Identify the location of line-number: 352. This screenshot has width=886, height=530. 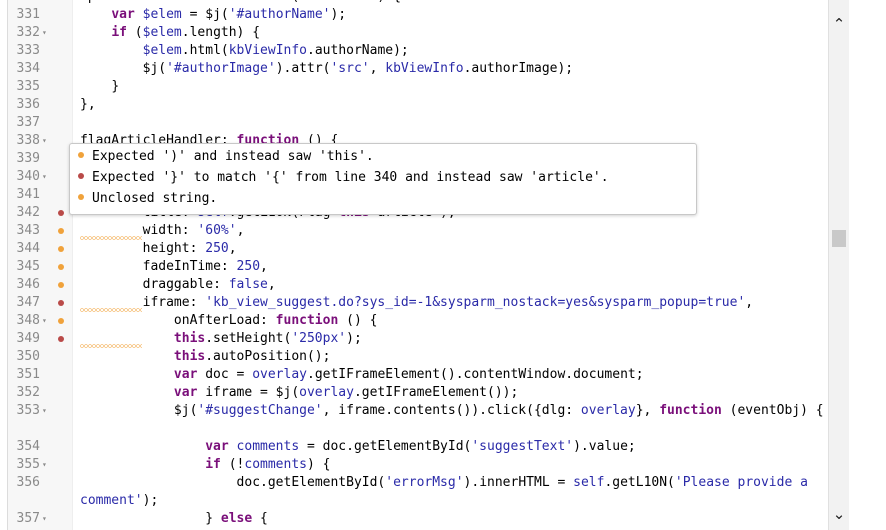
(28, 392).